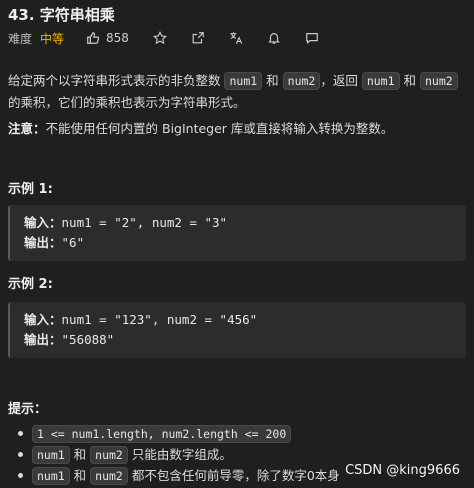  I want to click on list-item: 1 <= num1.length, num2.length <= 200, so click(179, 433).